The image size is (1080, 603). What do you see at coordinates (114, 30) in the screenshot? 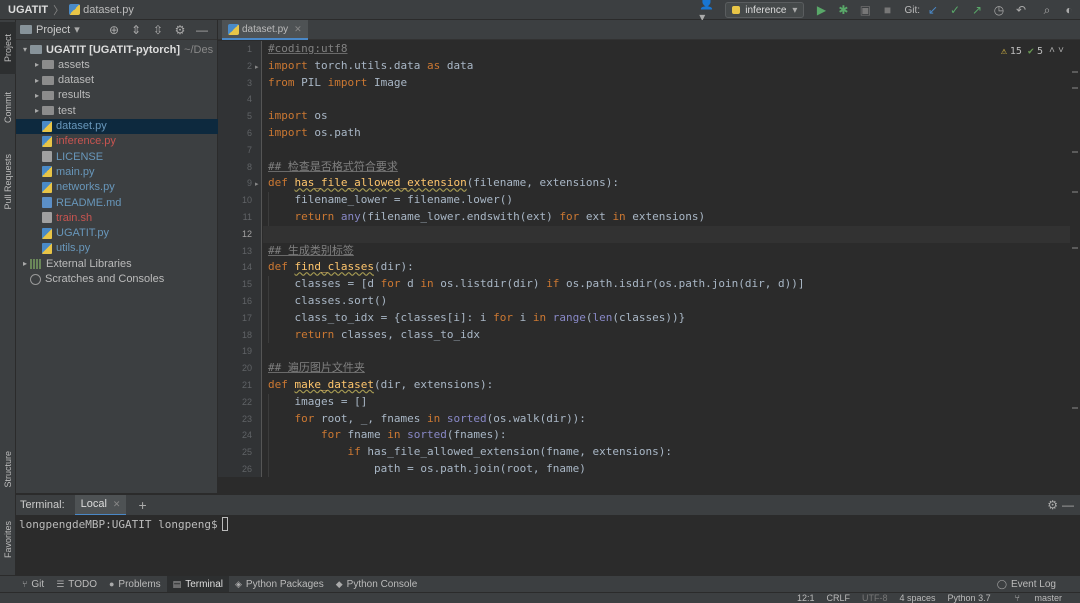
I see `select-opened-file-icon: ⊕` at bounding box center [114, 30].